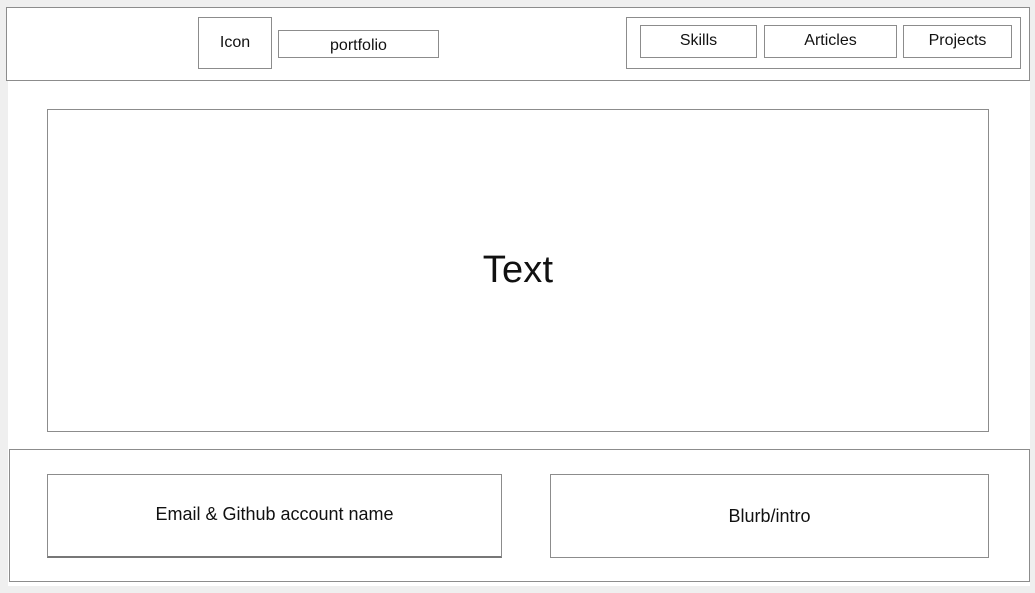 The image size is (1035, 593). I want to click on intro-text: Blurb/intro, so click(769, 515).